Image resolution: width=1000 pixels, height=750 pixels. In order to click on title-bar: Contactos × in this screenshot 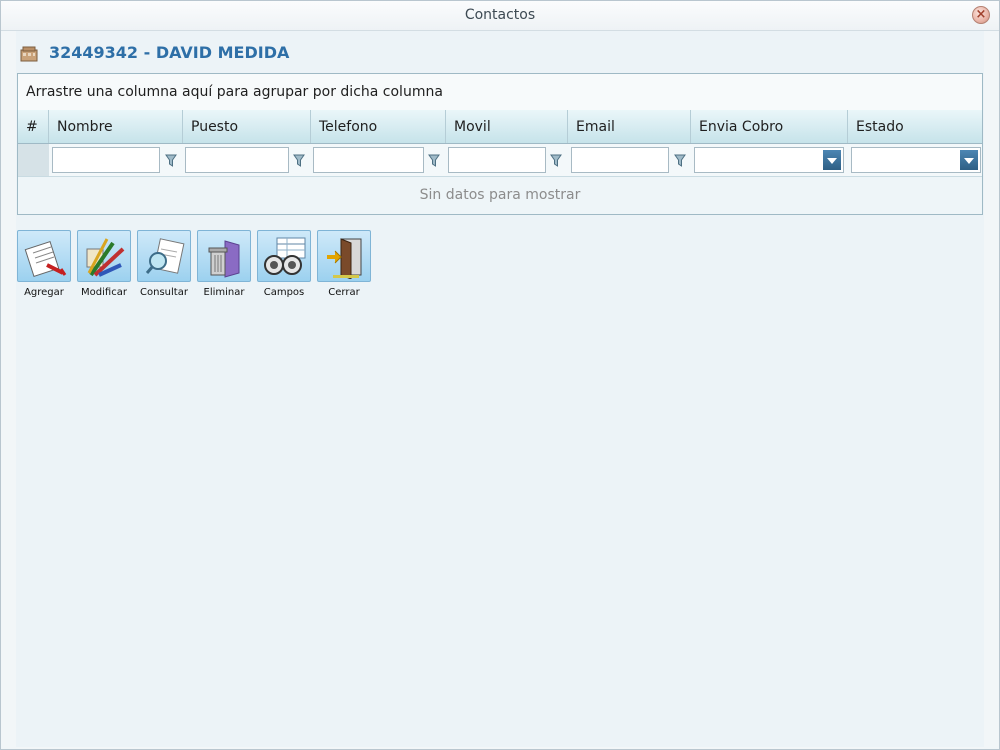, I will do `click(500, 16)`.